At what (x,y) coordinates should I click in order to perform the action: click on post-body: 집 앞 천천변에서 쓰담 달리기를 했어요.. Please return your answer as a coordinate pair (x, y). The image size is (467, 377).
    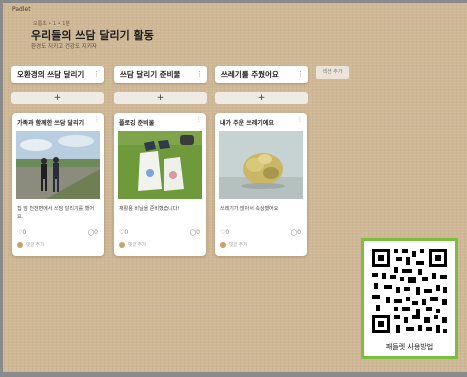
    Looking at the image, I should click on (55, 213).